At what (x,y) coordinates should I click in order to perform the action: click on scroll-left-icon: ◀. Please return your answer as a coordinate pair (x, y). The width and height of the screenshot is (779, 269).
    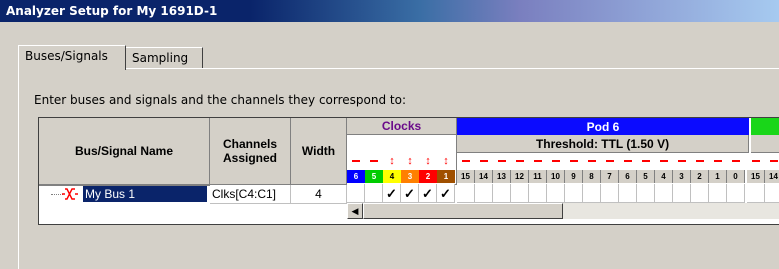
    Looking at the image, I should click on (355, 211).